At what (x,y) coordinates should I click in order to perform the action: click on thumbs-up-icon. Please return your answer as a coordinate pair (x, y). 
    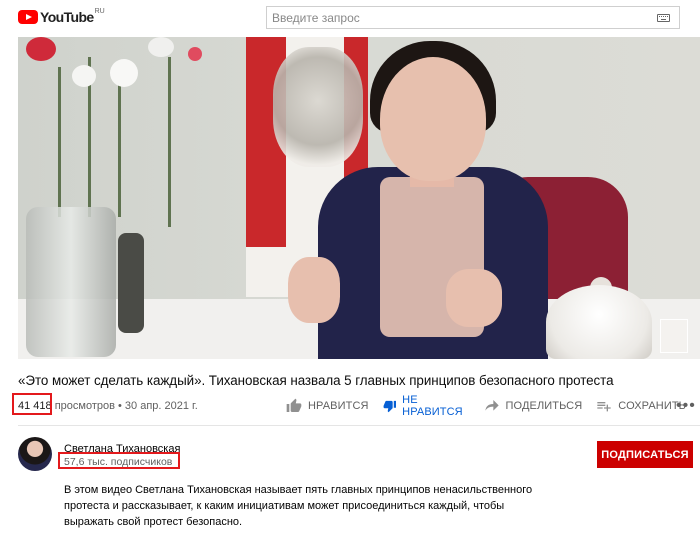
    Looking at the image, I should click on (294, 405).